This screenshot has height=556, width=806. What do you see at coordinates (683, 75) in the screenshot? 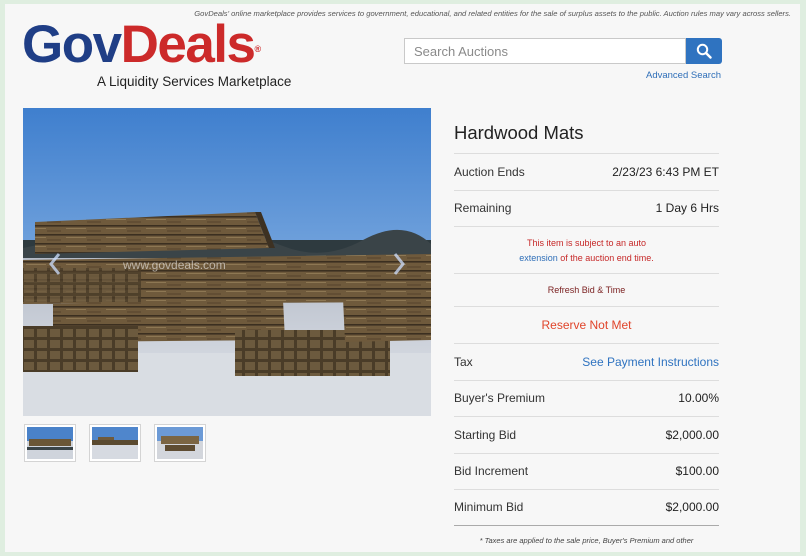
I see `advanced-search-link: Advanced Search` at bounding box center [683, 75].